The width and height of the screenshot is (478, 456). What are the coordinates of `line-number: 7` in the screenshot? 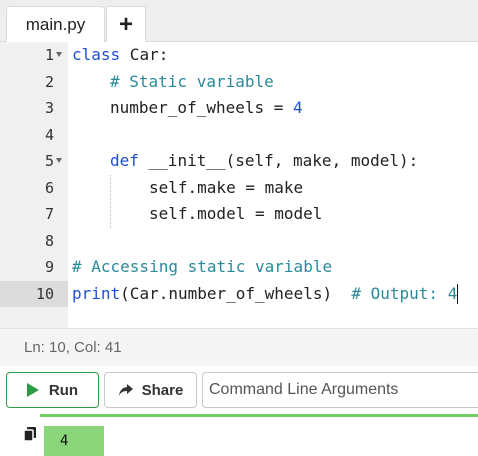 It's located at (49, 214).